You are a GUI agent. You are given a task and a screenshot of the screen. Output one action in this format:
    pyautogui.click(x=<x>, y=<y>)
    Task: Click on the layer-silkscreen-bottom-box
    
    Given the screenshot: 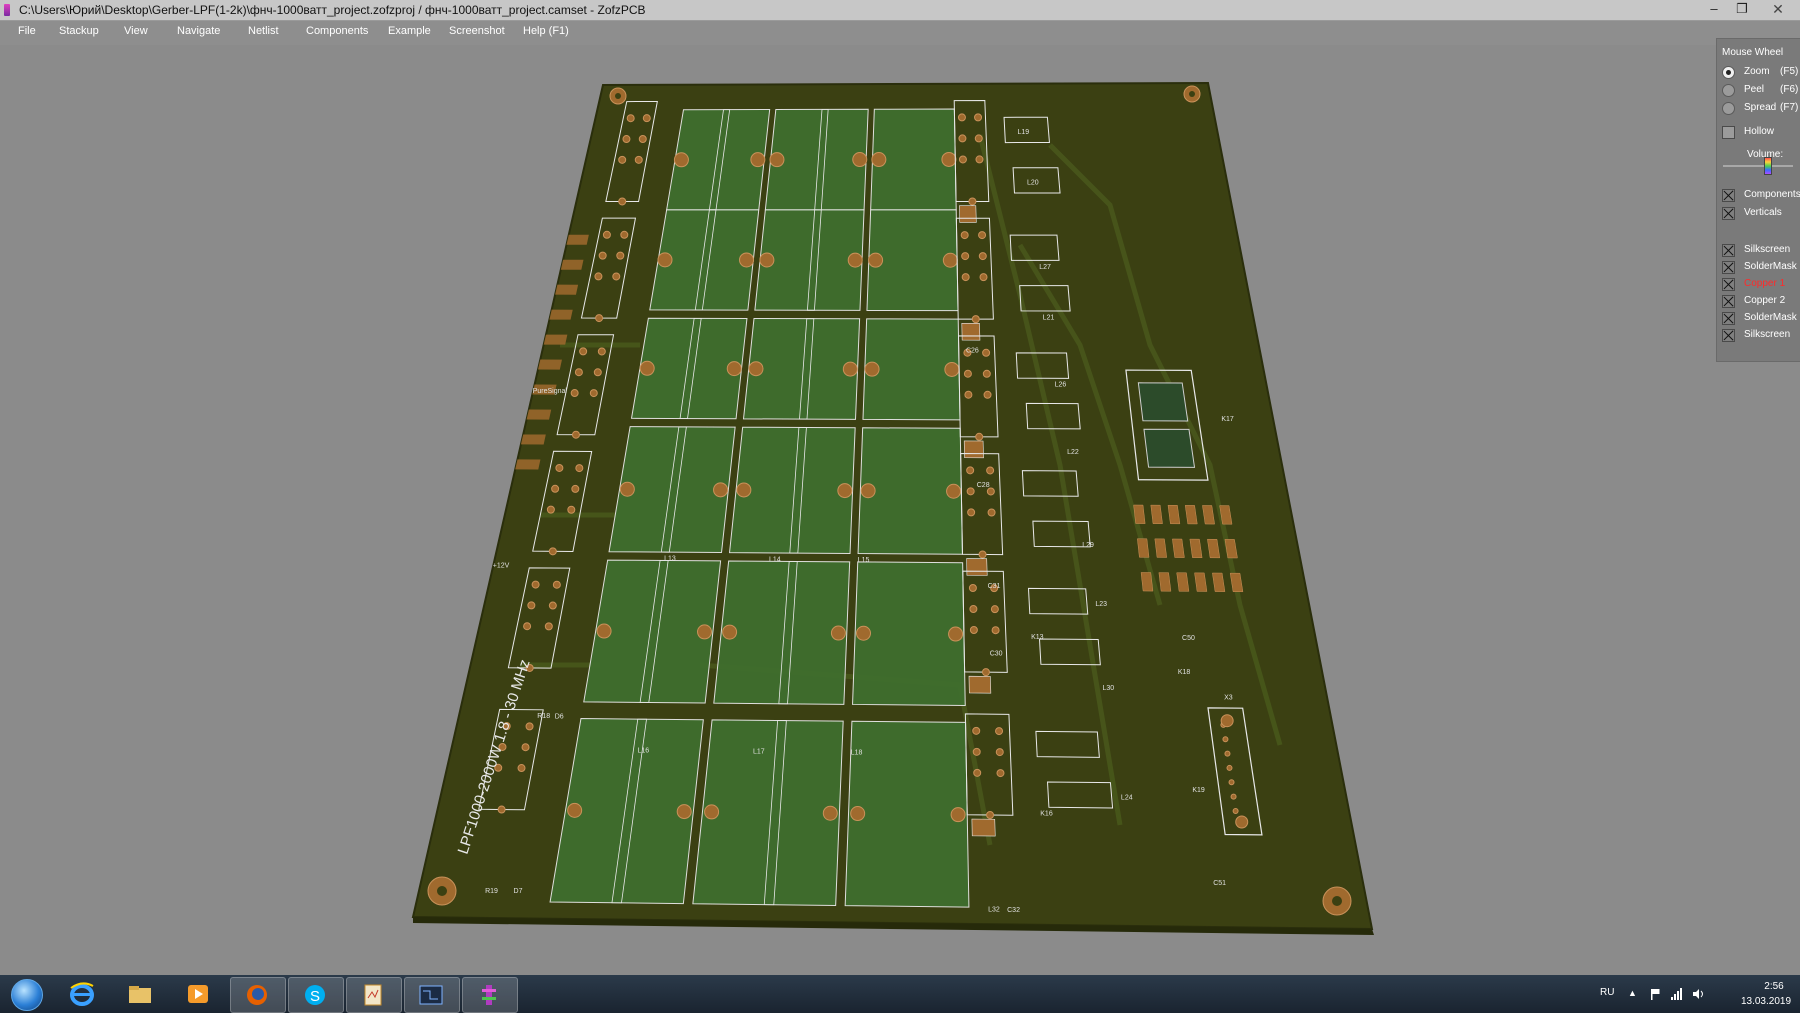 What is the action you would take?
    pyautogui.click(x=1728, y=335)
    